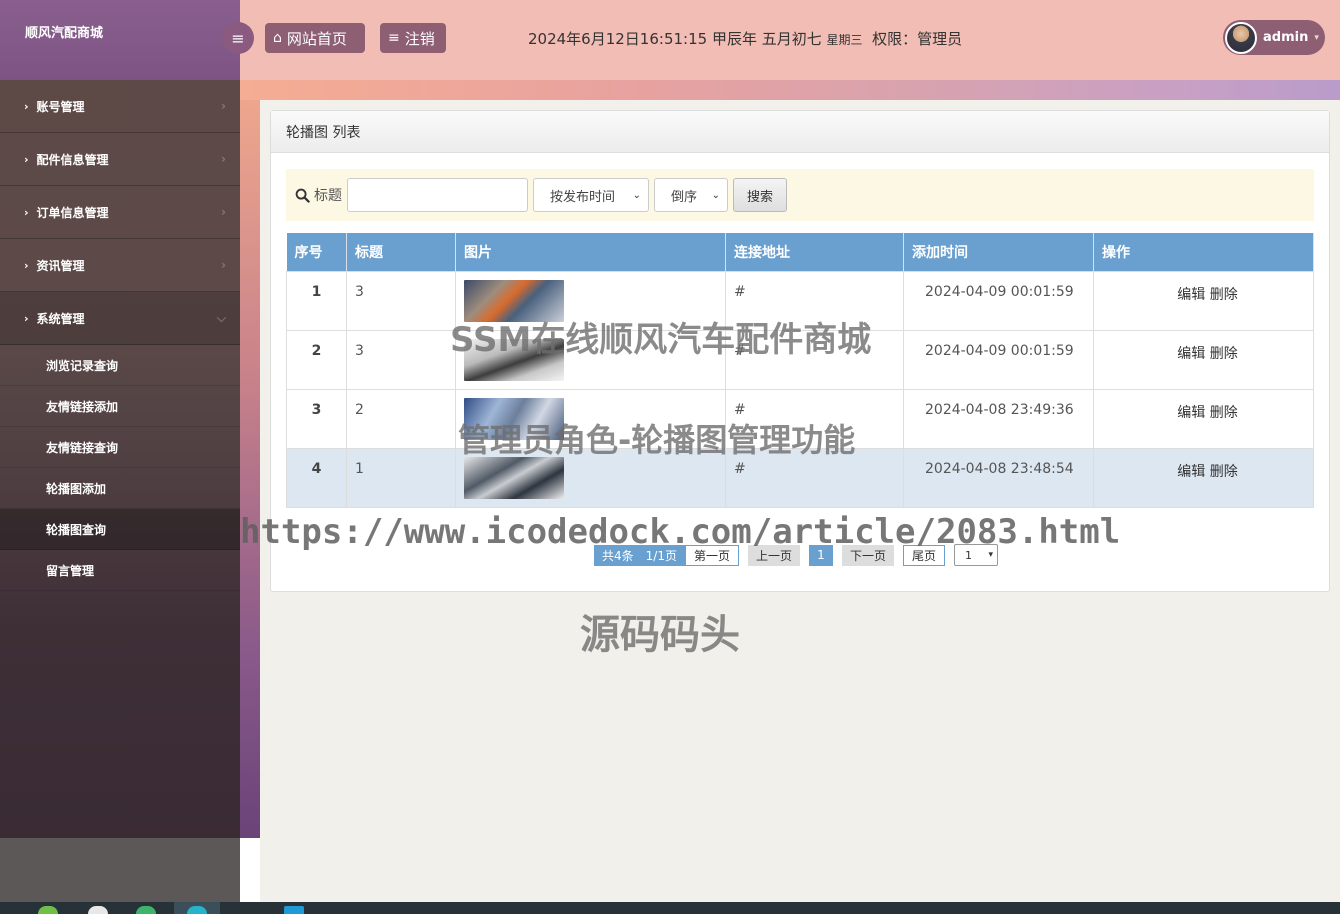  I want to click on col-header-num: 序号, so click(316, 252).